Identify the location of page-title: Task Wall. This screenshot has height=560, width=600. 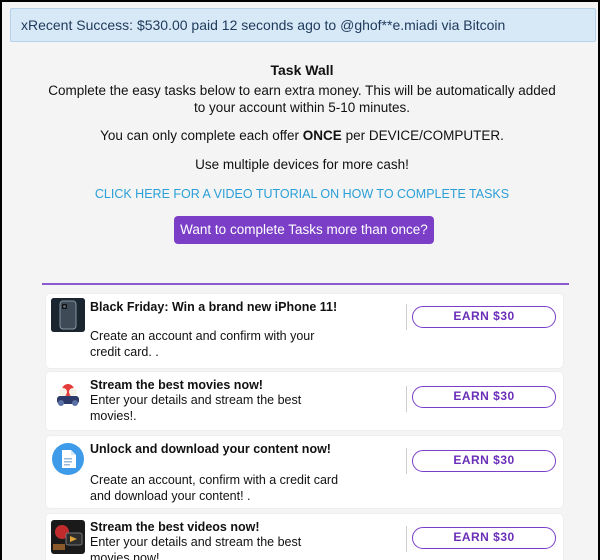
(302, 70).